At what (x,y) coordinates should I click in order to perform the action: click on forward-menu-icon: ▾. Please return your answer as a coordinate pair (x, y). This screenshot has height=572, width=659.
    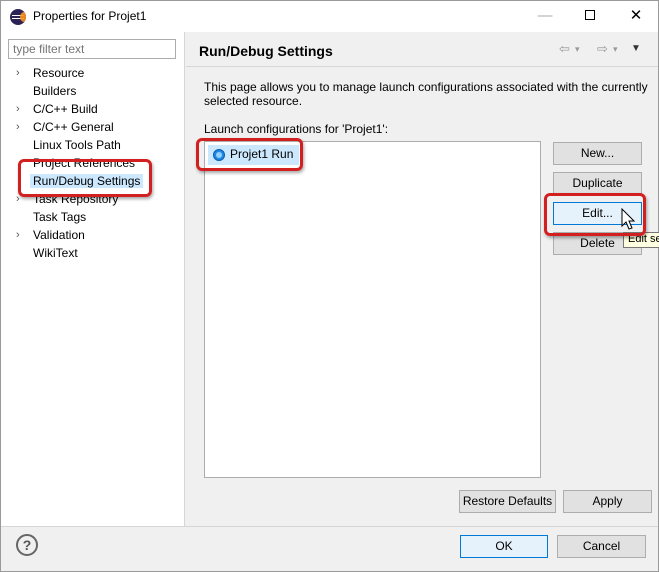
    Looking at the image, I should click on (615, 49).